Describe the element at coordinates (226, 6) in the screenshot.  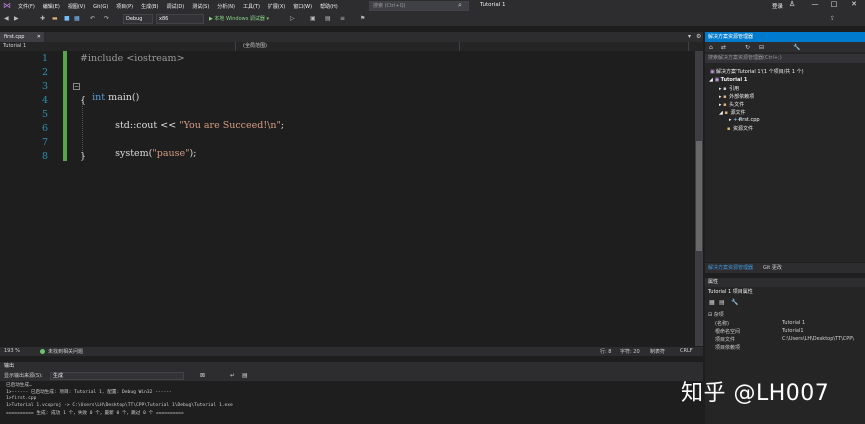
I see `menu-analyze: 分析(N)` at that location.